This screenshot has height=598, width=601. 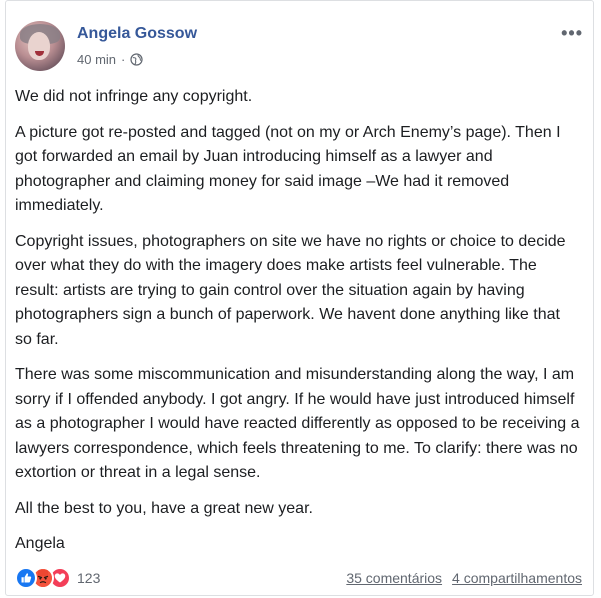 What do you see at coordinates (88, 578) in the screenshot?
I see `reaction-count: 123` at bounding box center [88, 578].